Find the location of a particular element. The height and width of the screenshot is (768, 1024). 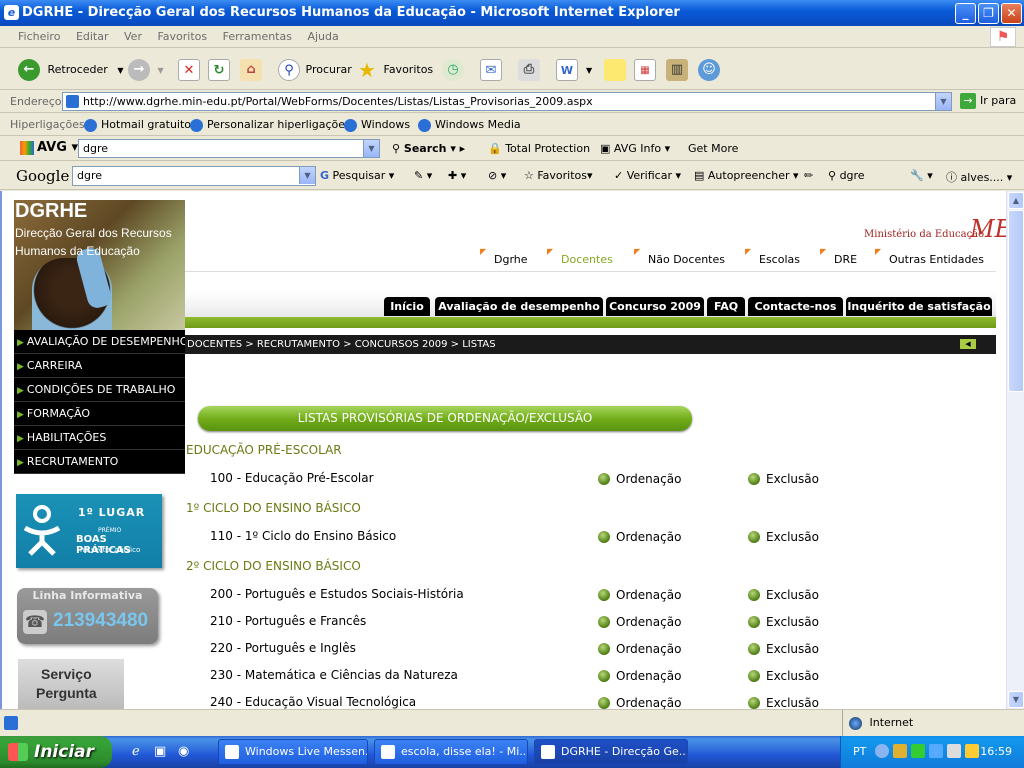

google-dgre-button: ⚲ dgre is located at coordinates (846, 175).